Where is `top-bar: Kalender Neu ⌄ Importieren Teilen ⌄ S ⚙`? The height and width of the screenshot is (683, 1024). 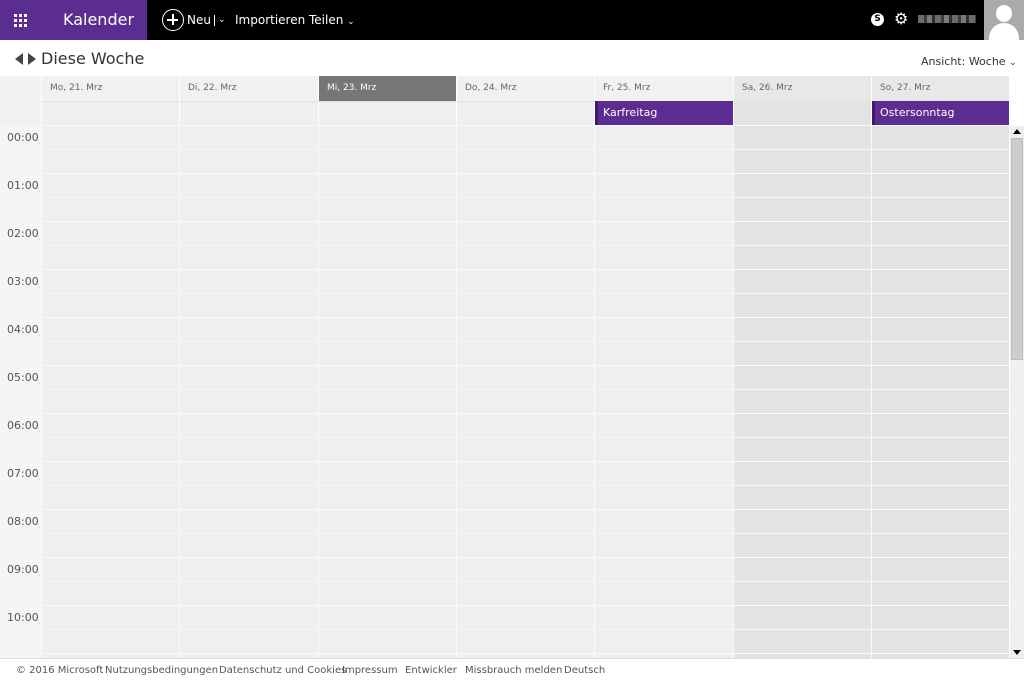
top-bar: Kalender Neu ⌄ Importieren Teilen ⌄ S ⚙ is located at coordinates (512, 20).